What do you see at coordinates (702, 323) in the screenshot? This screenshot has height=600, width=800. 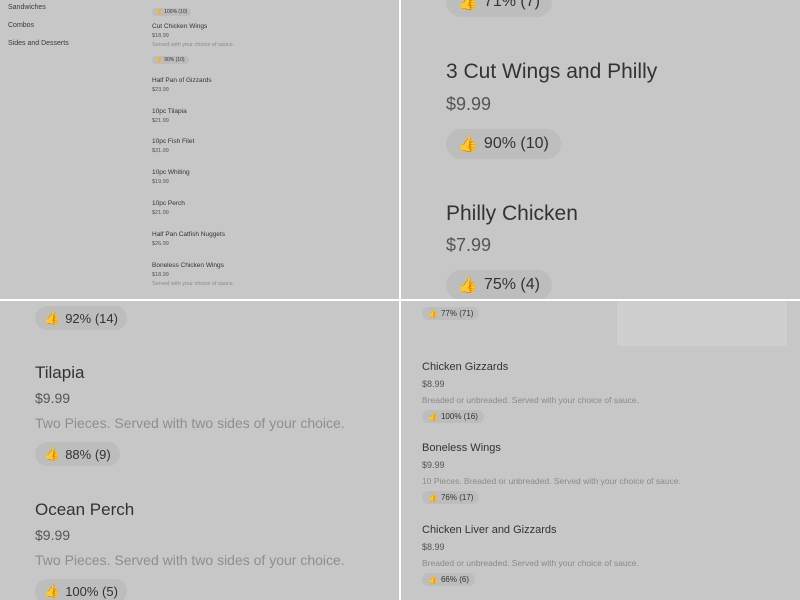 I see `item-image-placeholder` at bounding box center [702, 323].